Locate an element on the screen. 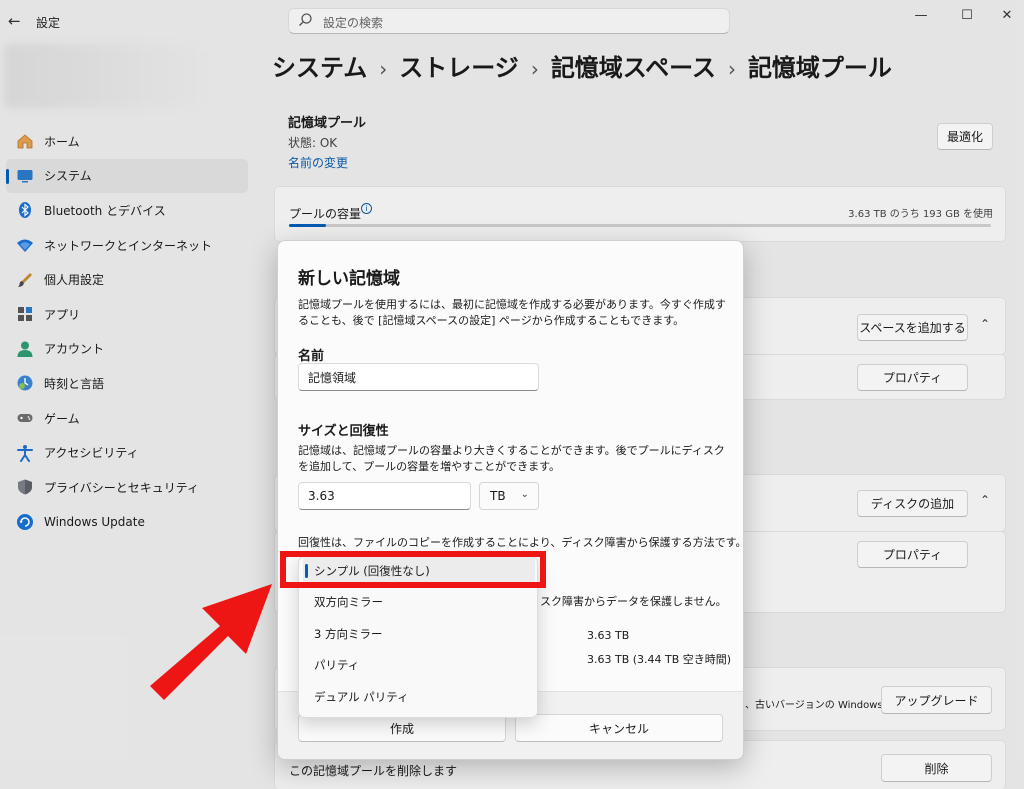 This screenshot has height=789, width=1024. chevron-down-icon: ⌄ is located at coordinates (524, 494).